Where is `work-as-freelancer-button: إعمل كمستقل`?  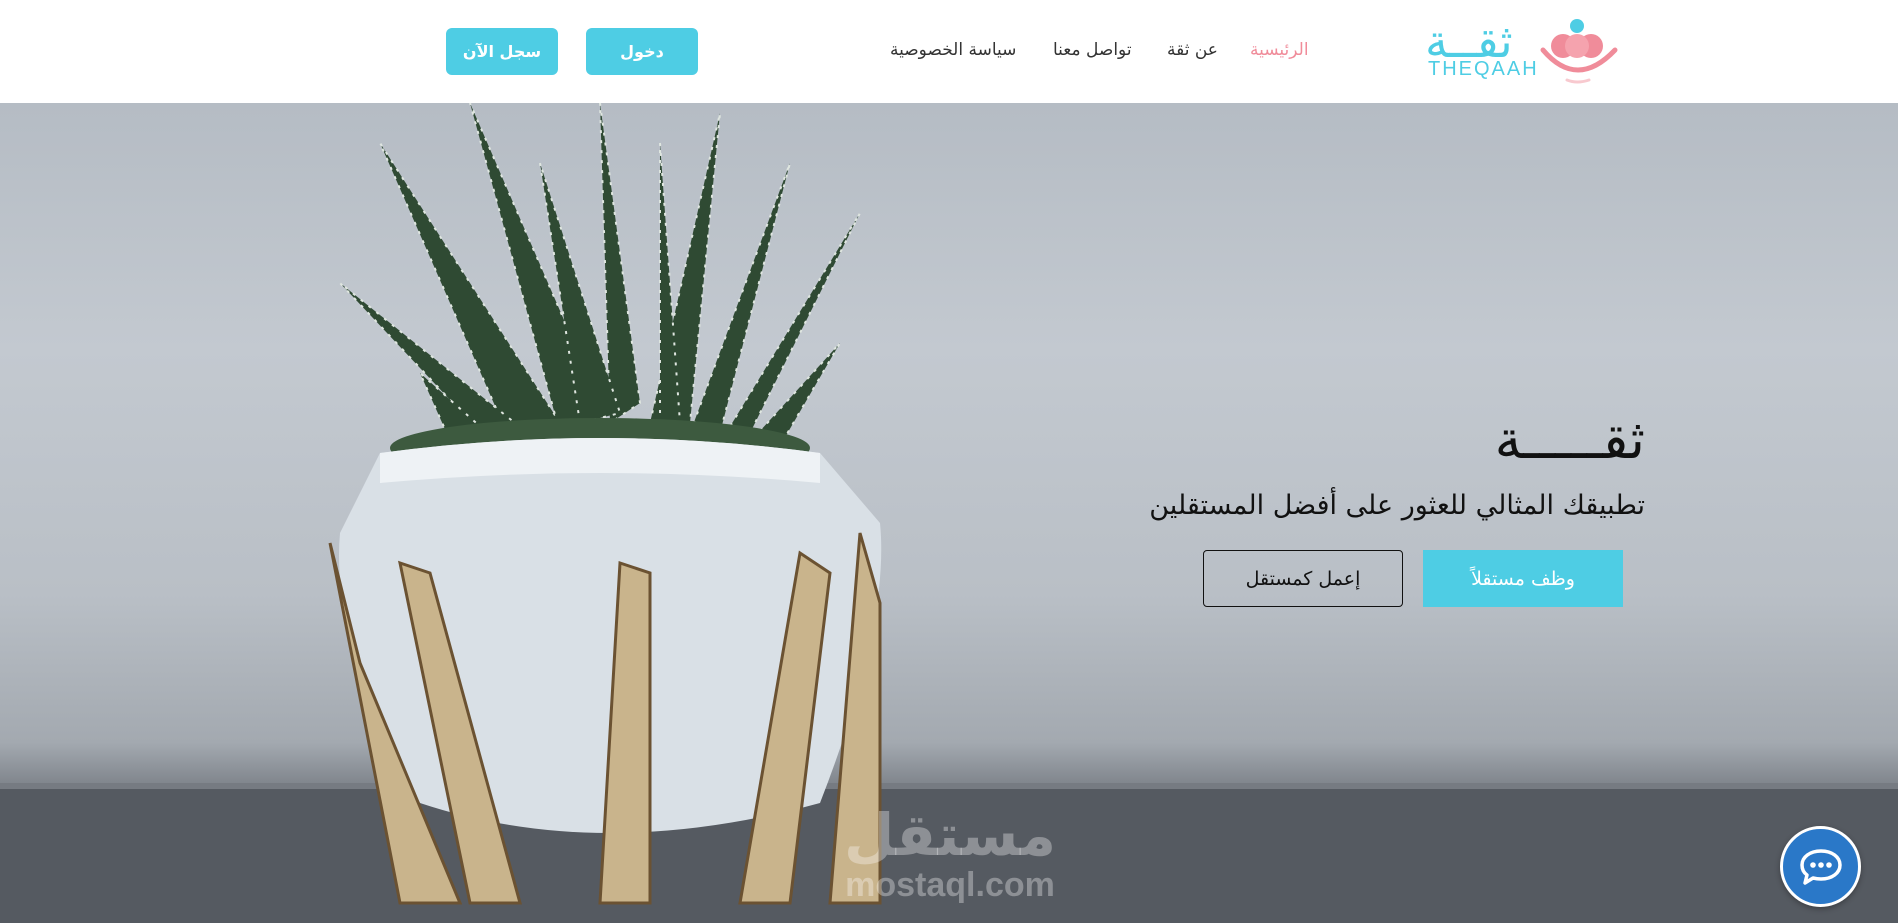 work-as-freelancer-button: إعمل كمستقل is located at coordinates (1303, 578).